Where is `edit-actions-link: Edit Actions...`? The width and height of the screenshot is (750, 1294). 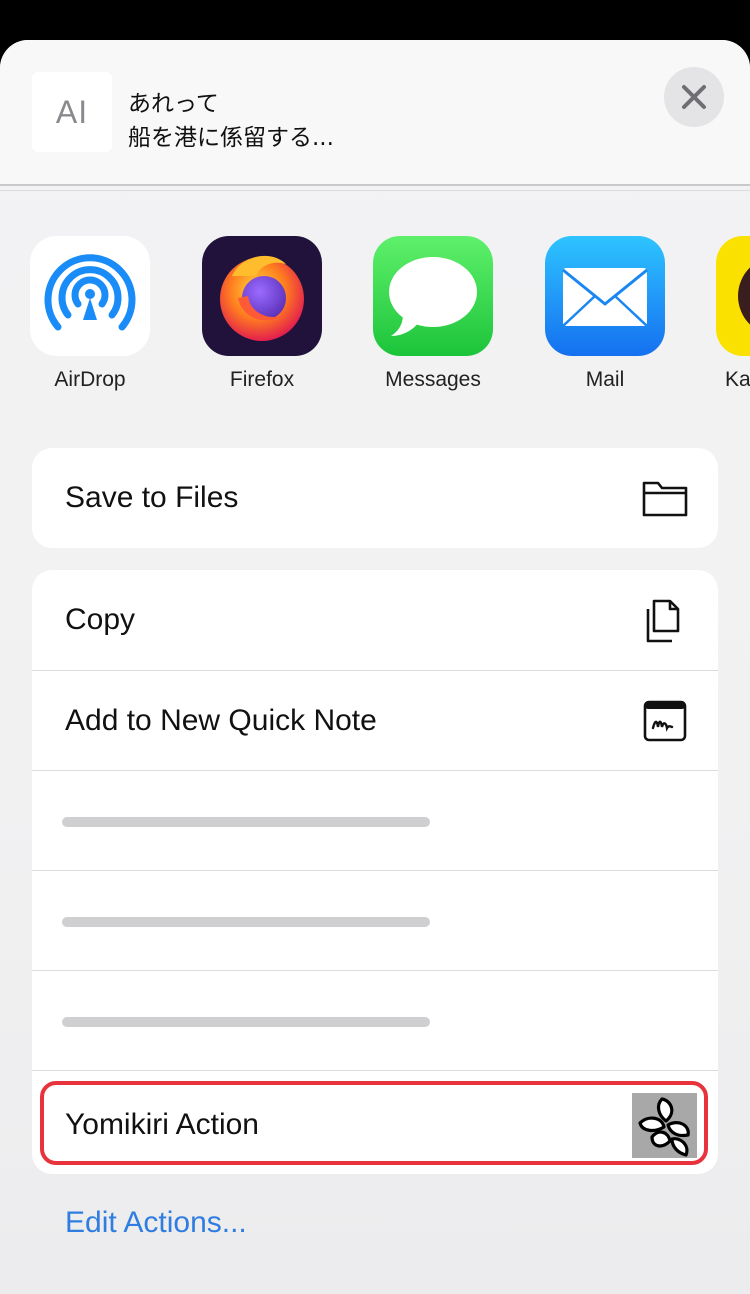
edit-actions-link: Edit Actions... is located at coordinates (156, 1223).